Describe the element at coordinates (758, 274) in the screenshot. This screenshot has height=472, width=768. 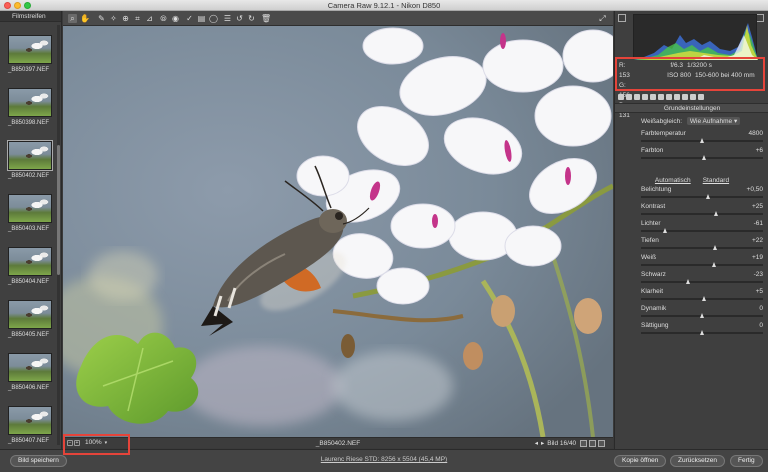
I see `slider-value: -23` at that location.